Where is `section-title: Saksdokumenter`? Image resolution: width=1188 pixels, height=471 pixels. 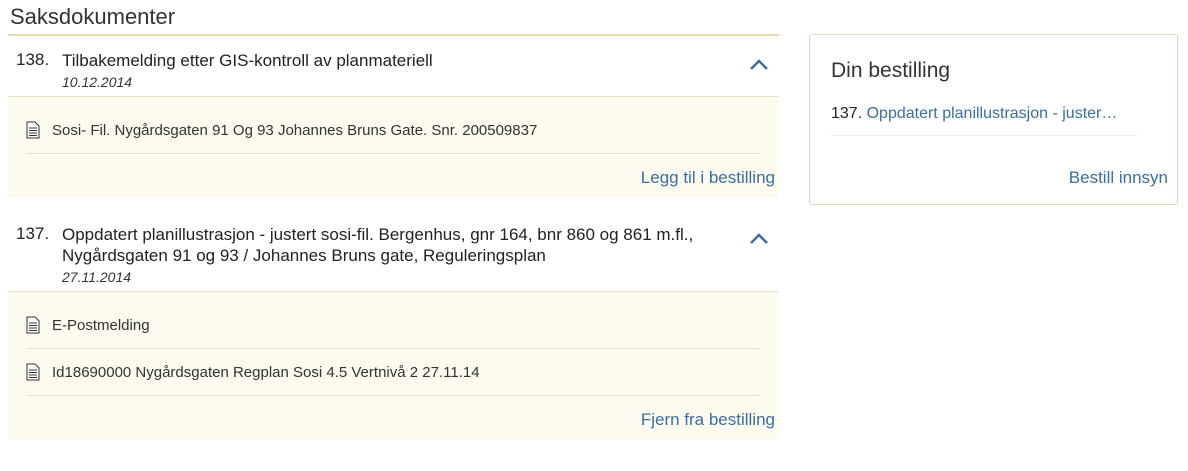 section-title: Saksdokumenter is located at coordinates (93, 16).